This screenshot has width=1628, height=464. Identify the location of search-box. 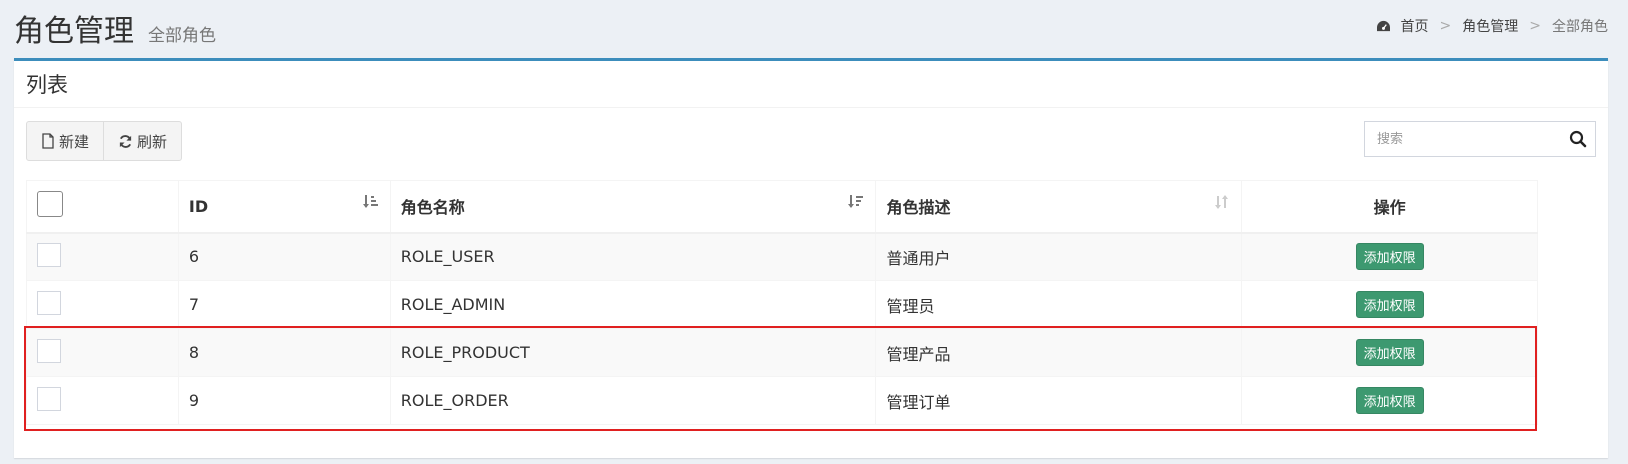
(1480, 139).